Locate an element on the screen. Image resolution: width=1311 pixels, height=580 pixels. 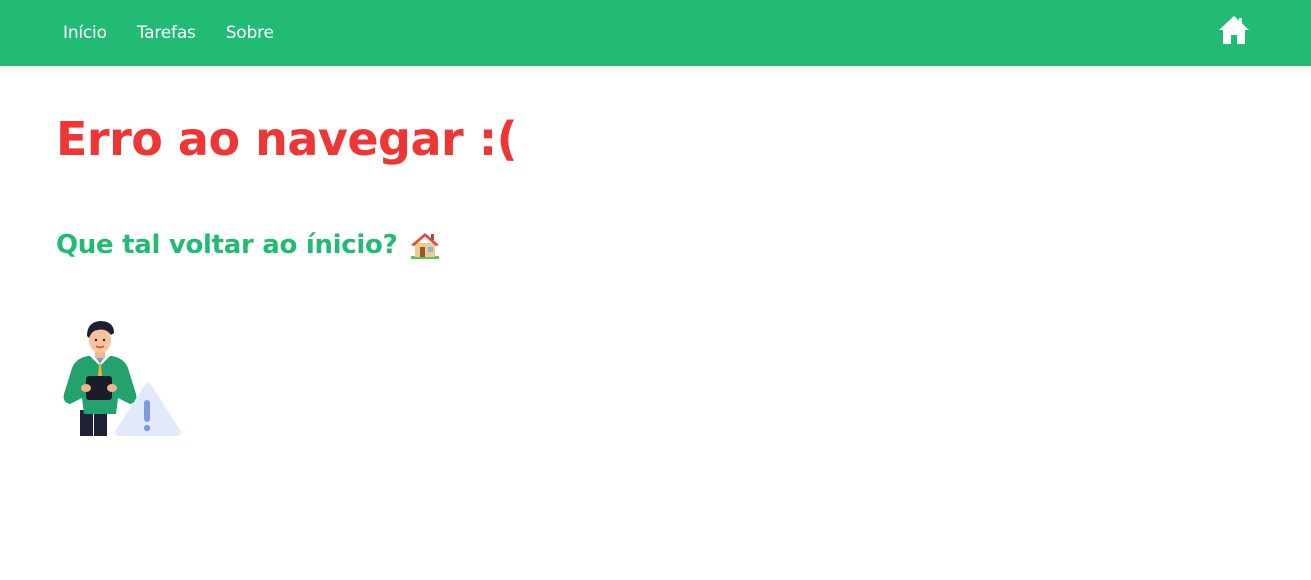
back-to-home-label: Que tal voltar ao ínicio? is located at coordinates (227, 245).